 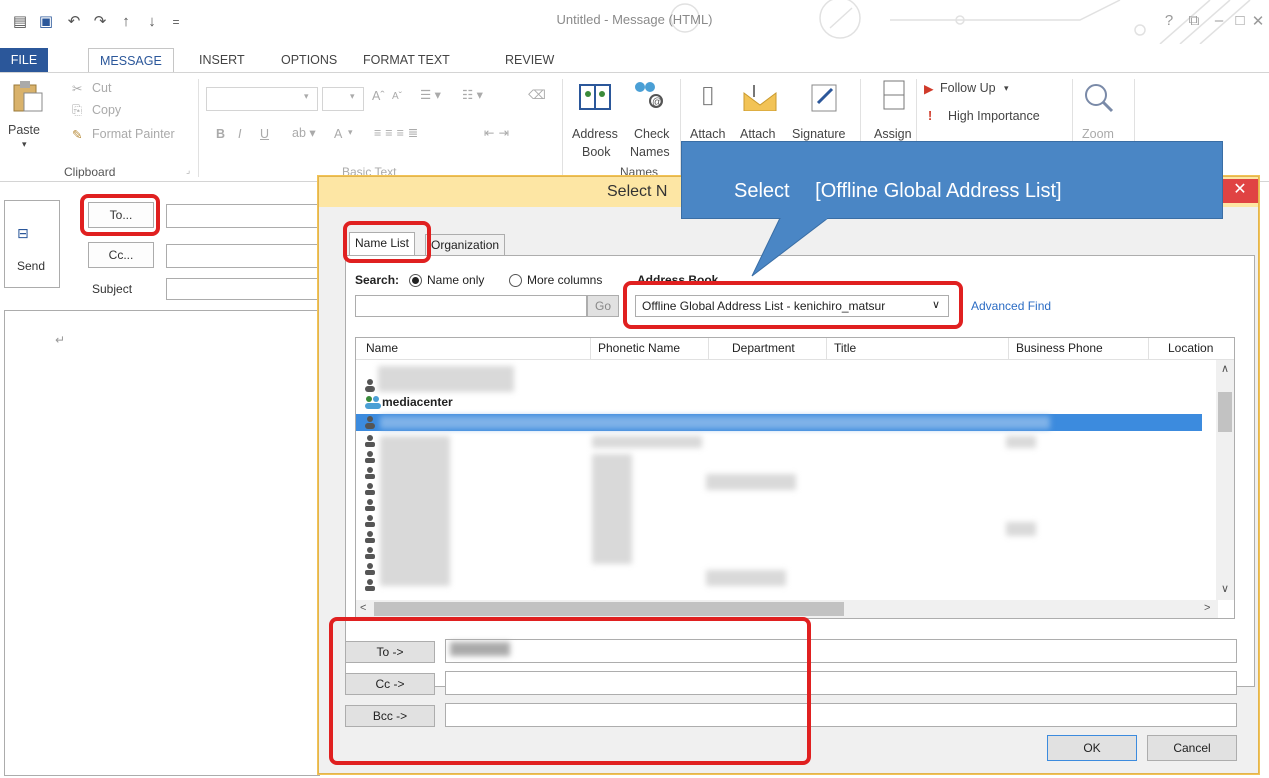 I want to click on bullets-icon: ☰ ▾, so click(x=430, y=94).